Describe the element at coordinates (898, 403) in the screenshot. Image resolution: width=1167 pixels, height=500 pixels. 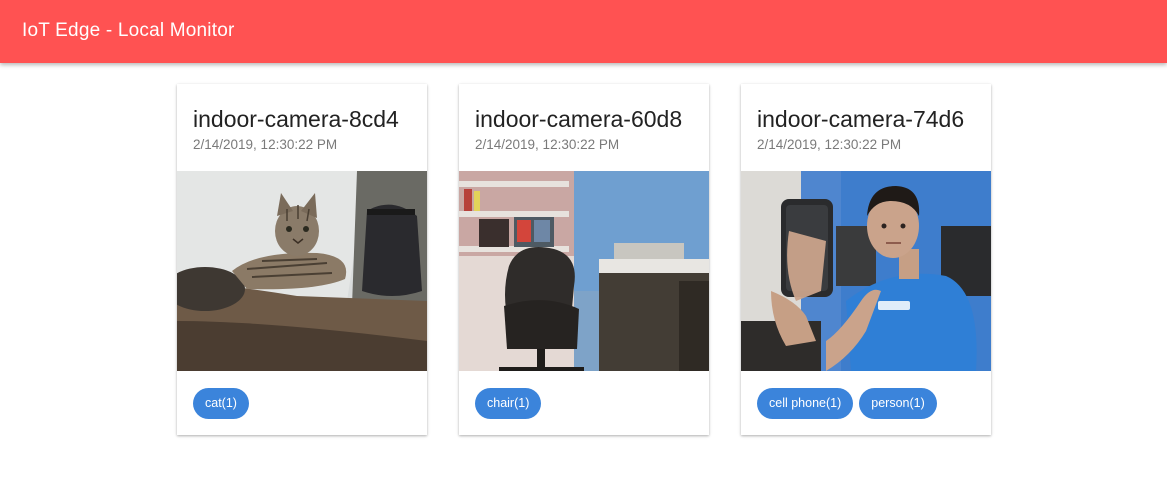
I see `detection-chip: person(1)` at that location.